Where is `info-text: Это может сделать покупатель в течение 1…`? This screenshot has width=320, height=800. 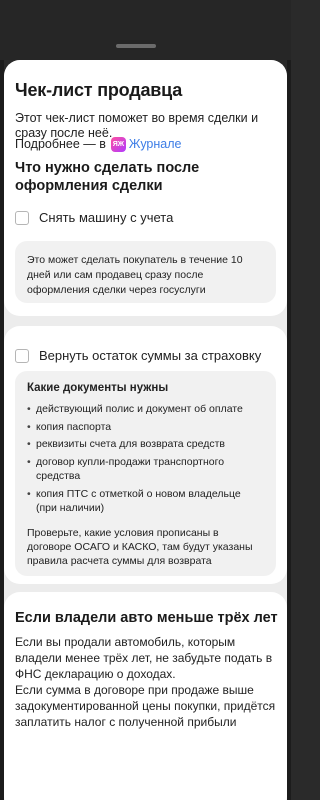 info-text: Это может сделать покупатель в течение 1… is located at coordinates (135, 275).